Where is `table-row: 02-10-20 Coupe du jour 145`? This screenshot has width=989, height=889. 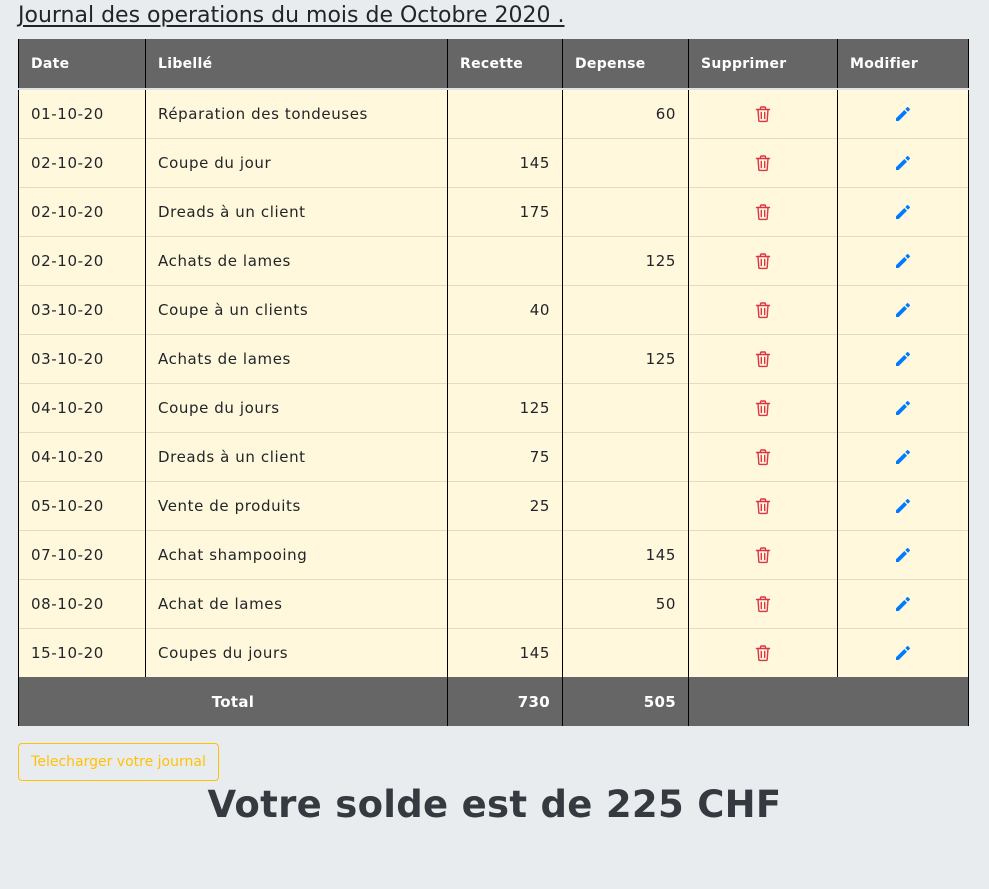 table-row: 02-10-20 Coupe du jour 145 is located at coordinates (493, 162).